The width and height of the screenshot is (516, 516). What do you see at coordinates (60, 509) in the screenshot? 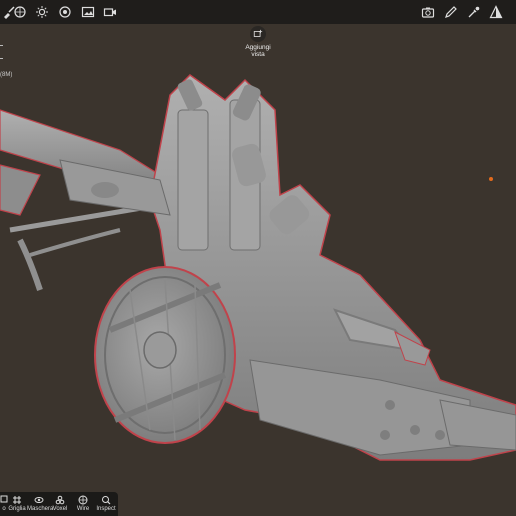
I see `voxel-label: Voxel` at bounding box center [60, 509].